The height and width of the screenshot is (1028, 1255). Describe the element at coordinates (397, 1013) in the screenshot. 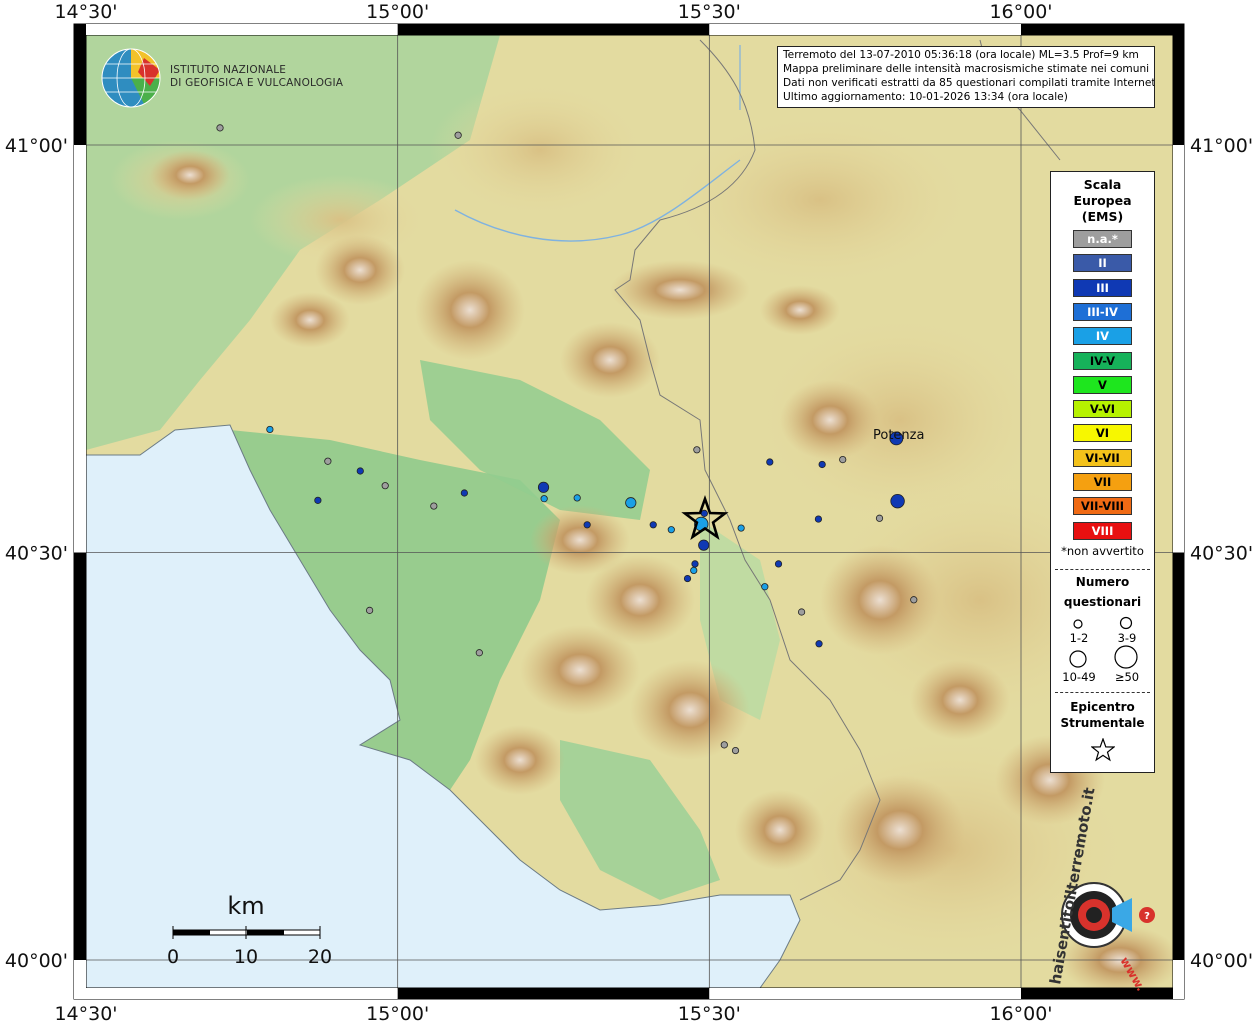

I see `lon-label-bottom: 15°00'` at that location.